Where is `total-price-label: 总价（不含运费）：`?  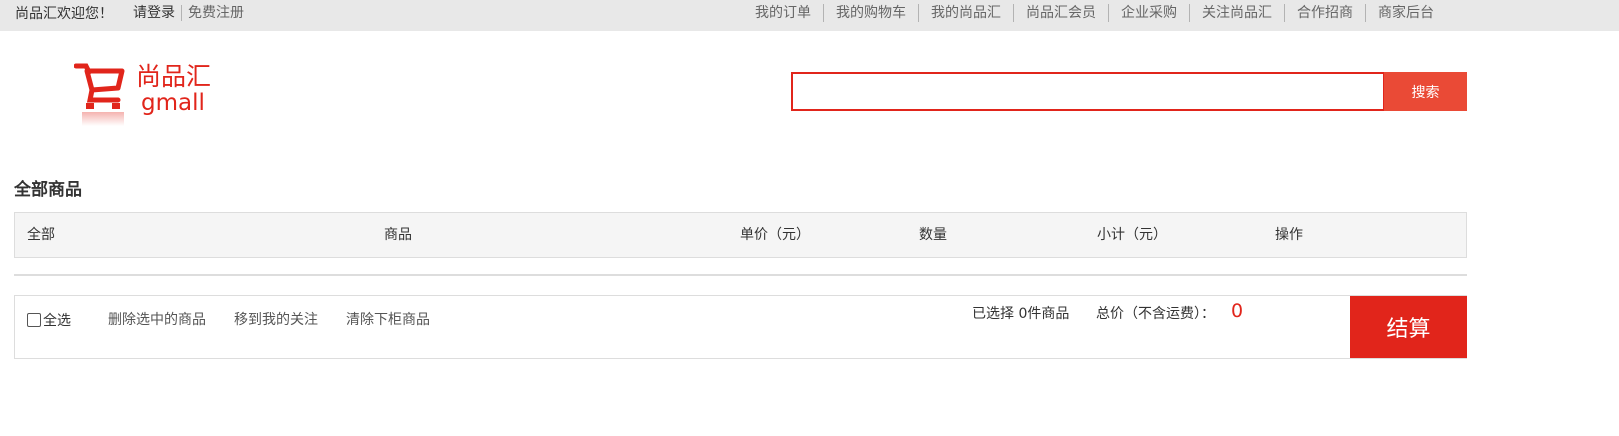
total-price-label: 总价（不含运费）： is located at coordinates (1155, 314).